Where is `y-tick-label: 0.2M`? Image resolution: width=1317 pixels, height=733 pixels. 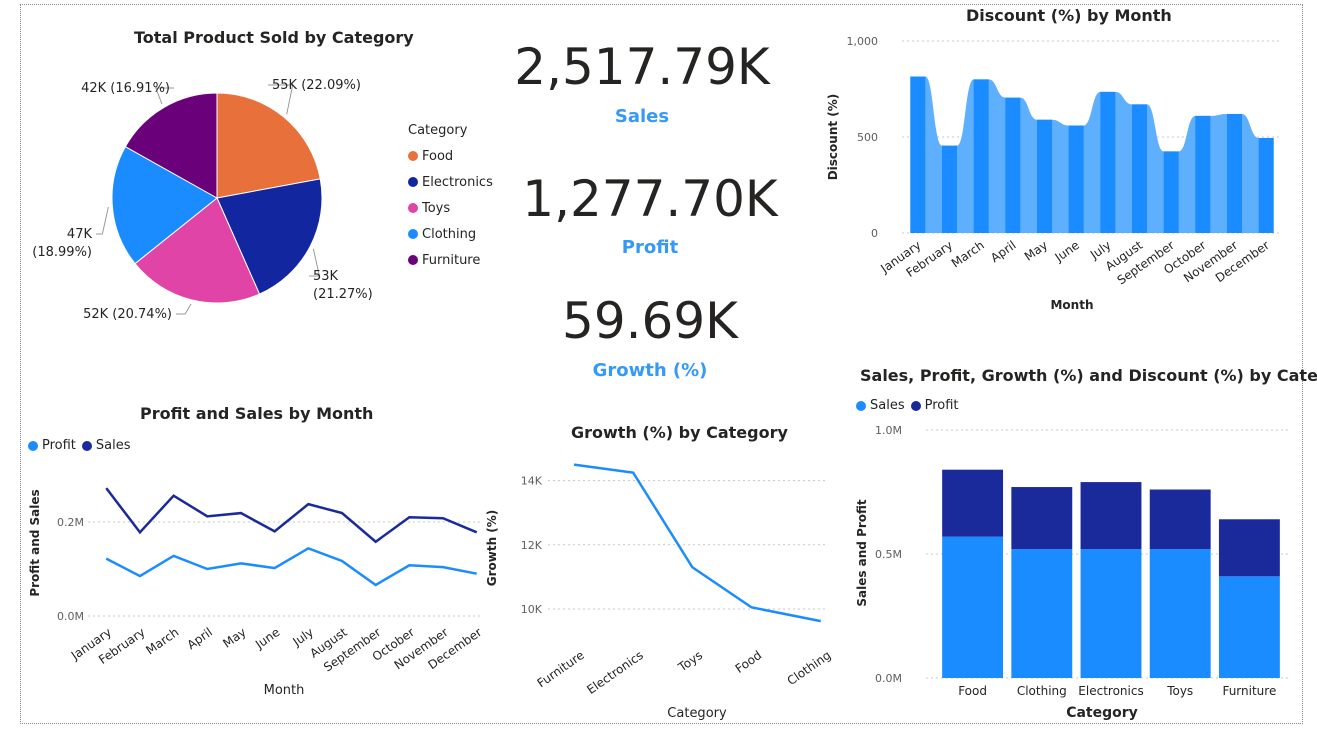
y-tick-label: 0.2M is located at coordinates (70, 522).